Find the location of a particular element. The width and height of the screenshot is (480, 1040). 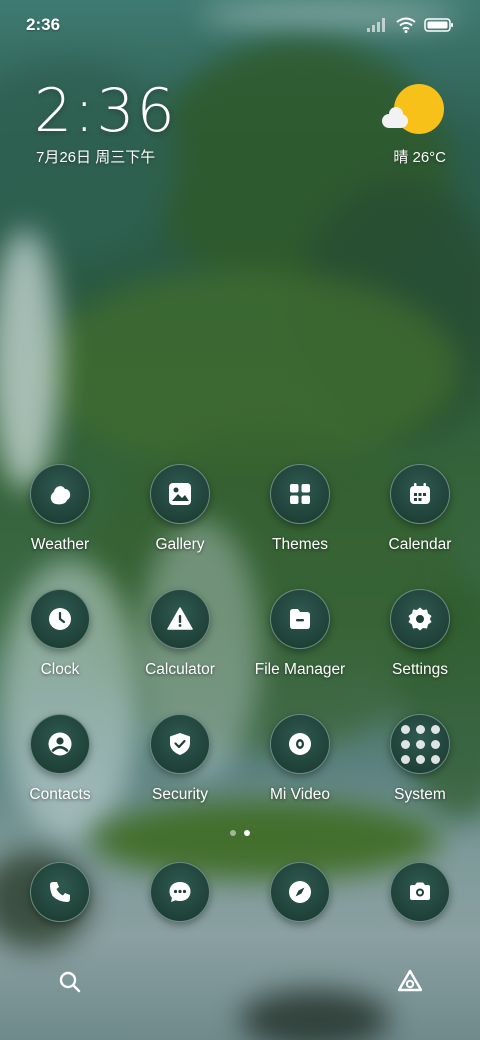

dock is located at coordinates (240, 892).